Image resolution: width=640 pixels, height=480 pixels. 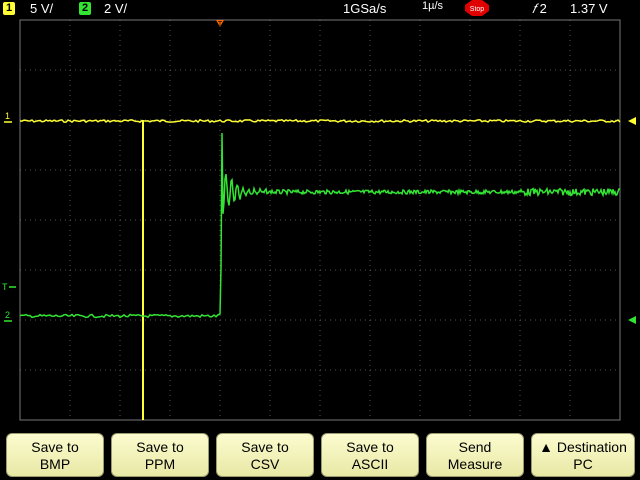 I want to click on send-measure-button: Send Measure, so click(x=475, y=455).